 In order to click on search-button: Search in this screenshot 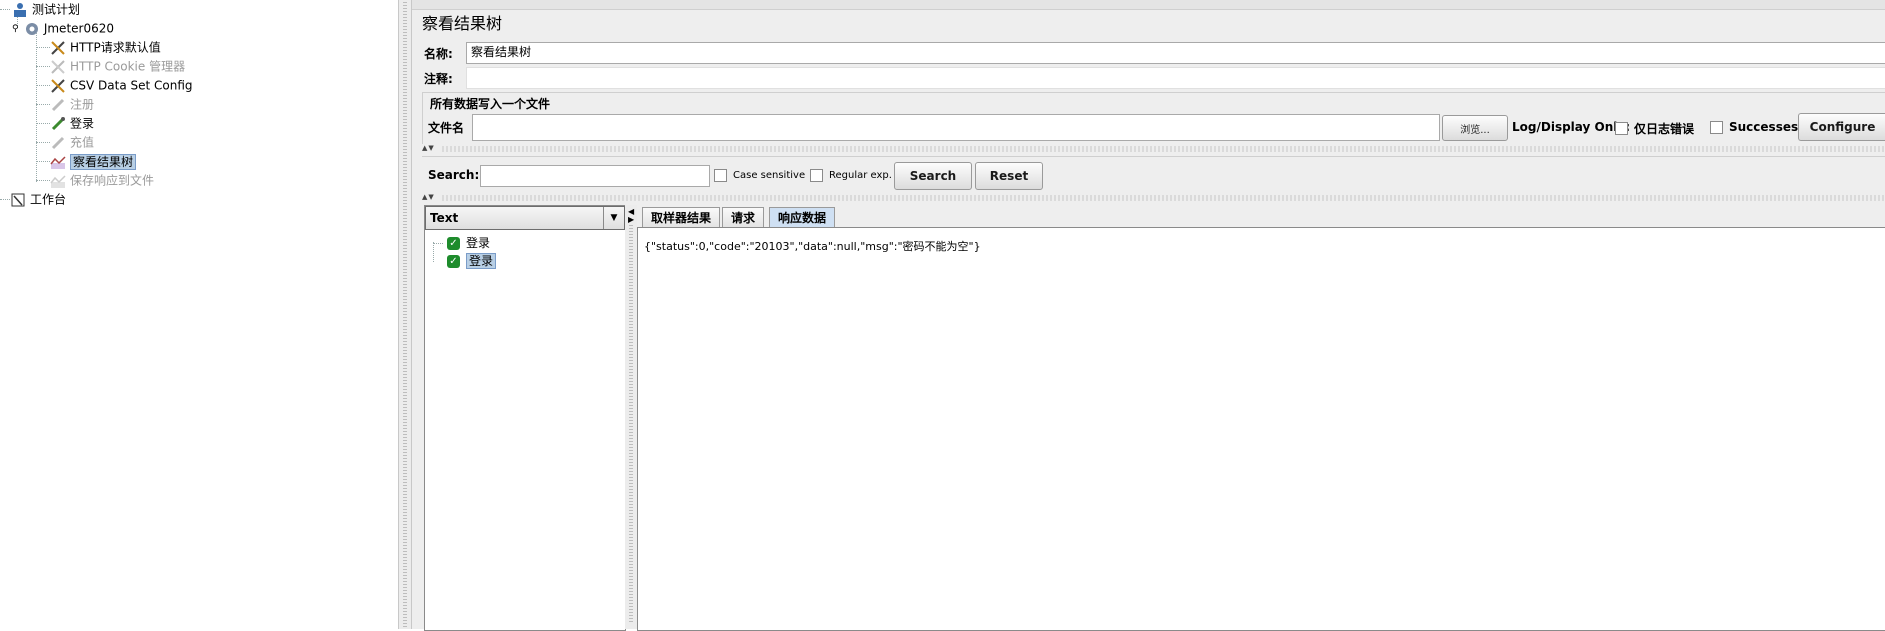, I will do `click(933, 176)`.